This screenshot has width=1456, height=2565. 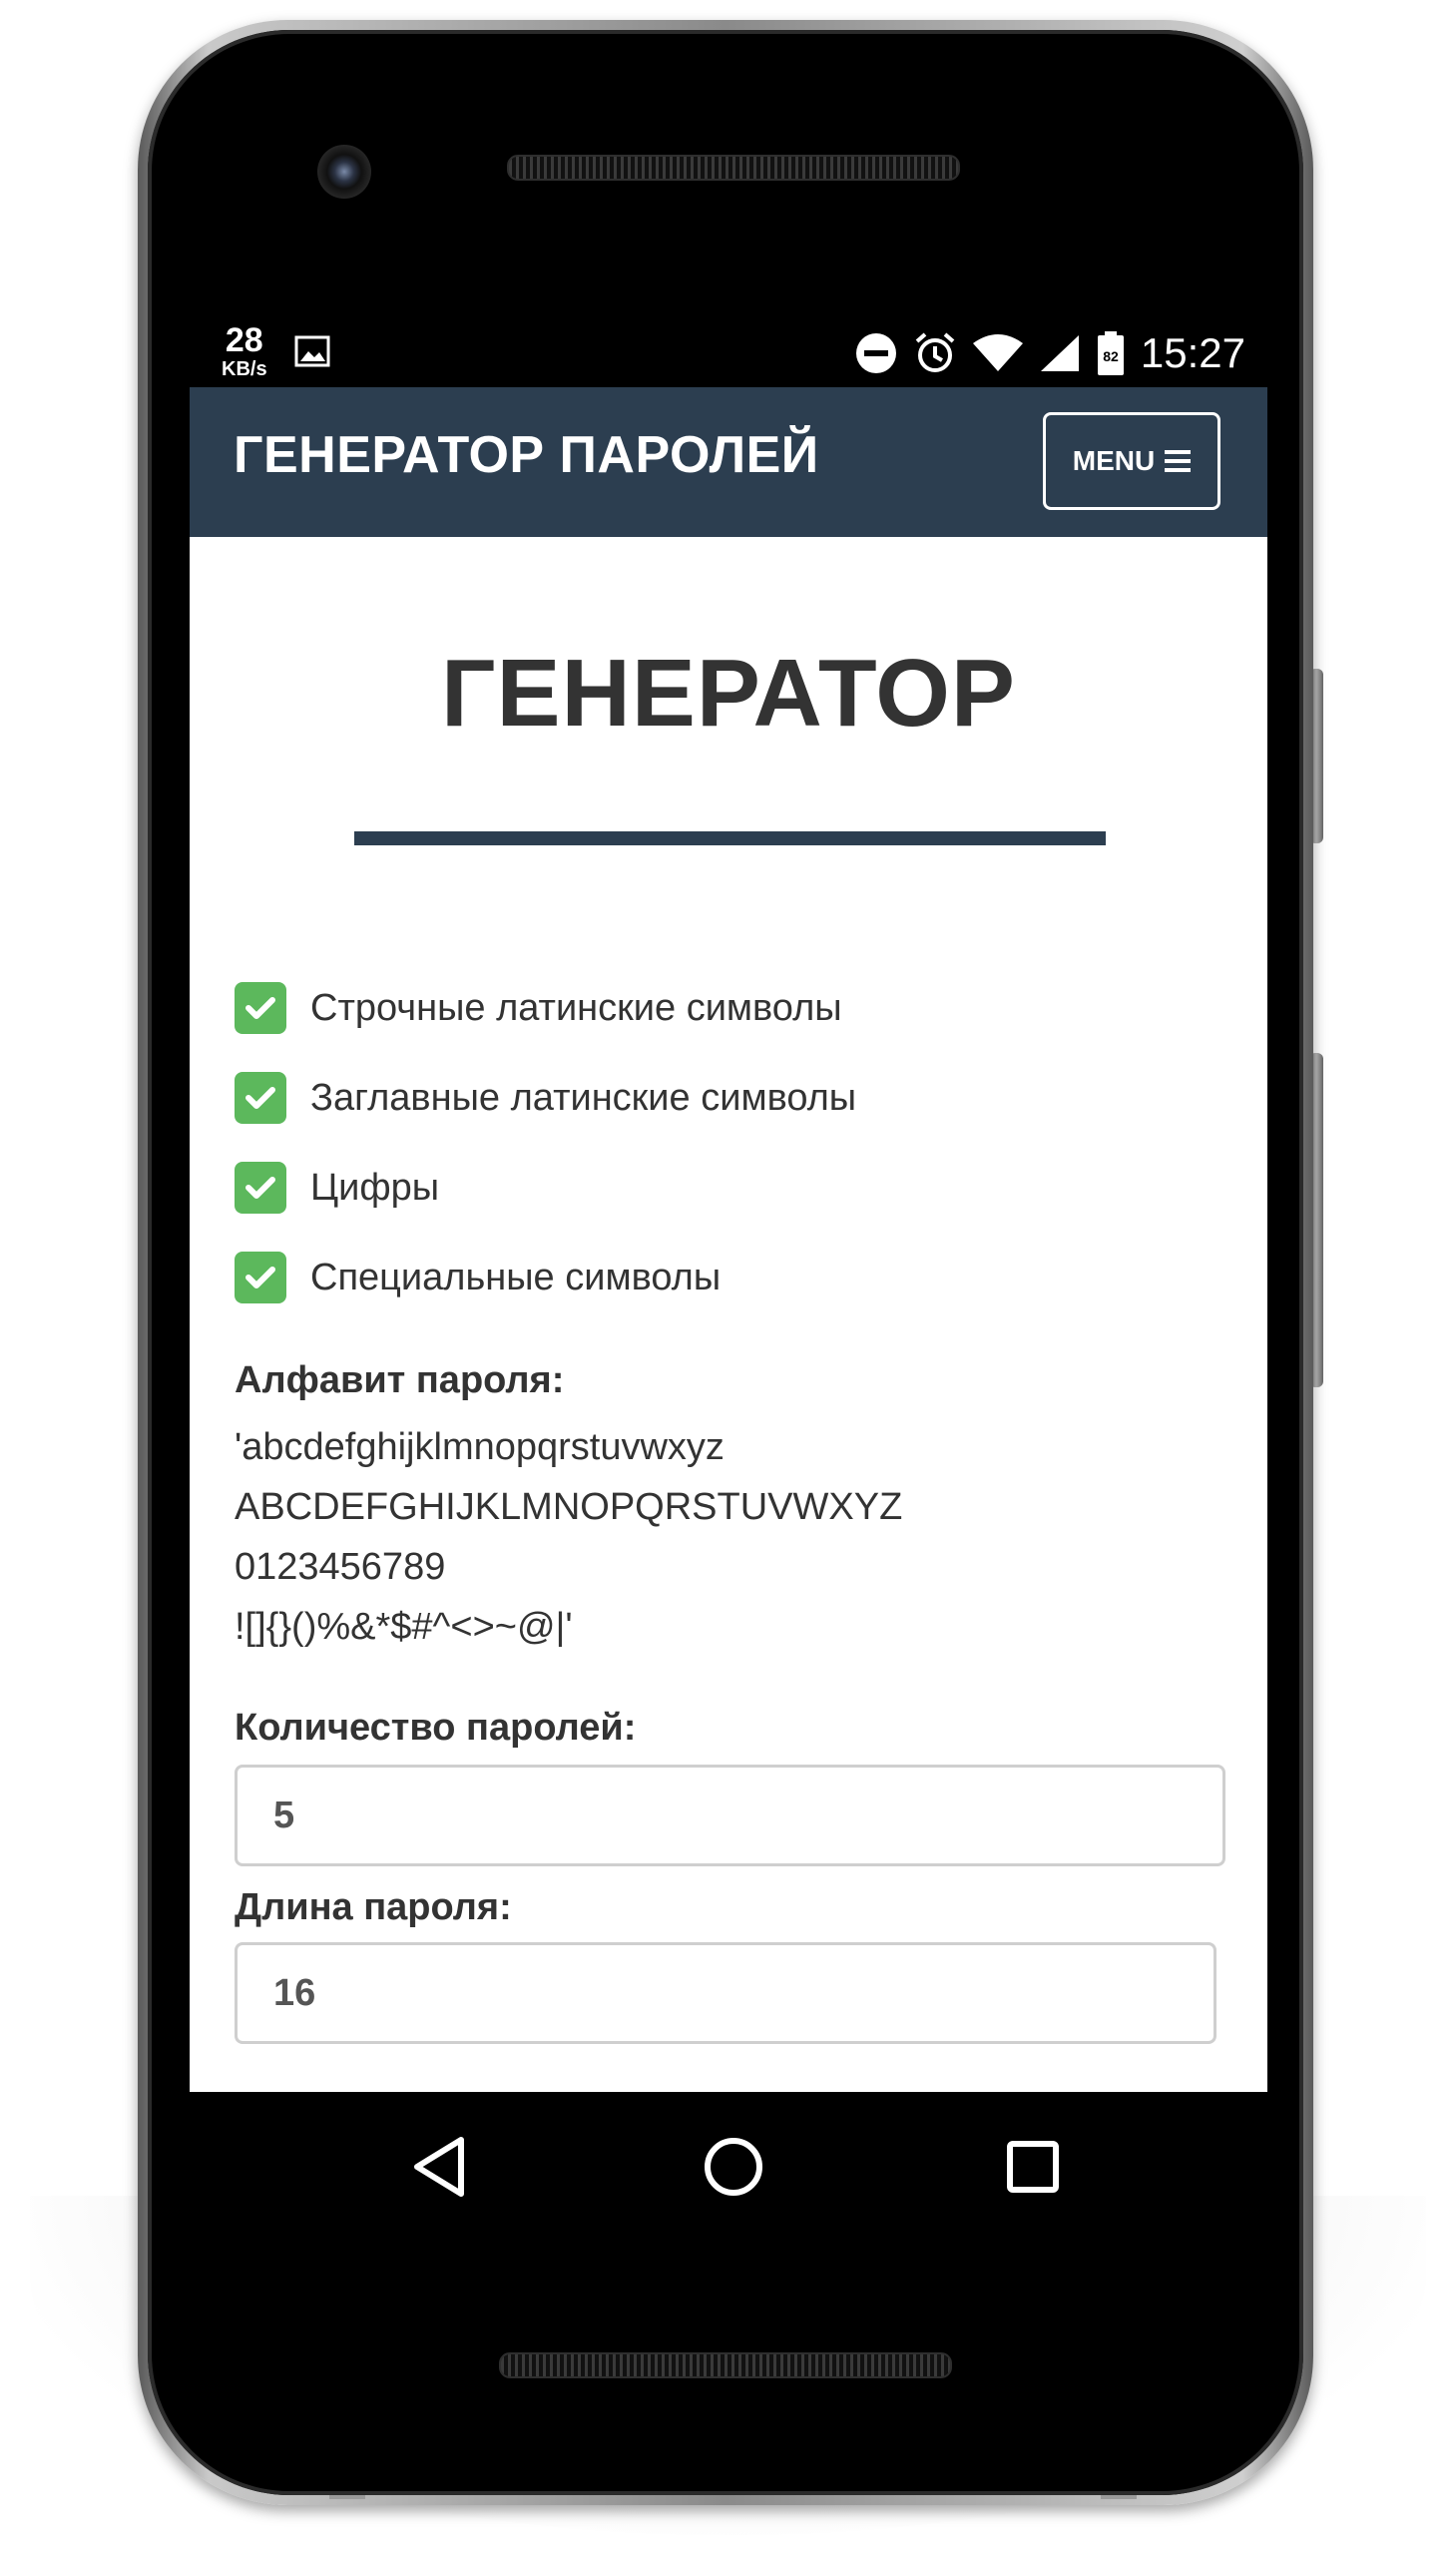 I want to click on bottom-speaker, so click(x=725, y=2365).